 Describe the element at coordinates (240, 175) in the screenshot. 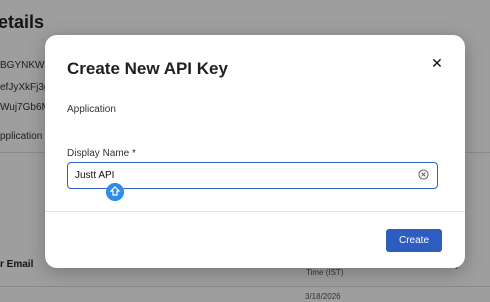

I see `display-name-input` at that location.